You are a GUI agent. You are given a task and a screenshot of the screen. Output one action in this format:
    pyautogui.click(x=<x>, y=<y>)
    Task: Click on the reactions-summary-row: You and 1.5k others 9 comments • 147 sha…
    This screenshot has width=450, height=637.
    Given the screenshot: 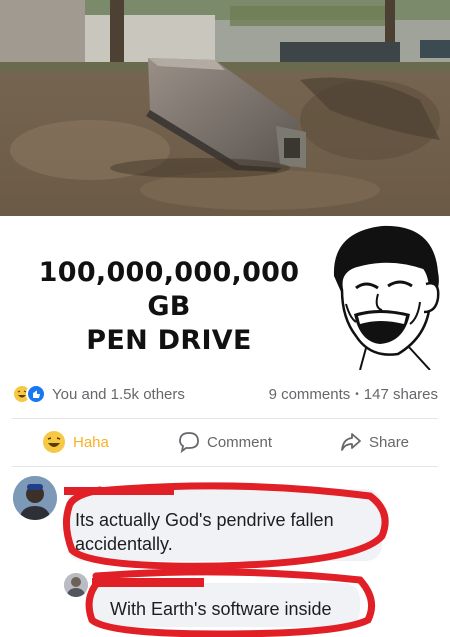 What is the action you would take?
    pyautogui.click(x=225, y=394)
    